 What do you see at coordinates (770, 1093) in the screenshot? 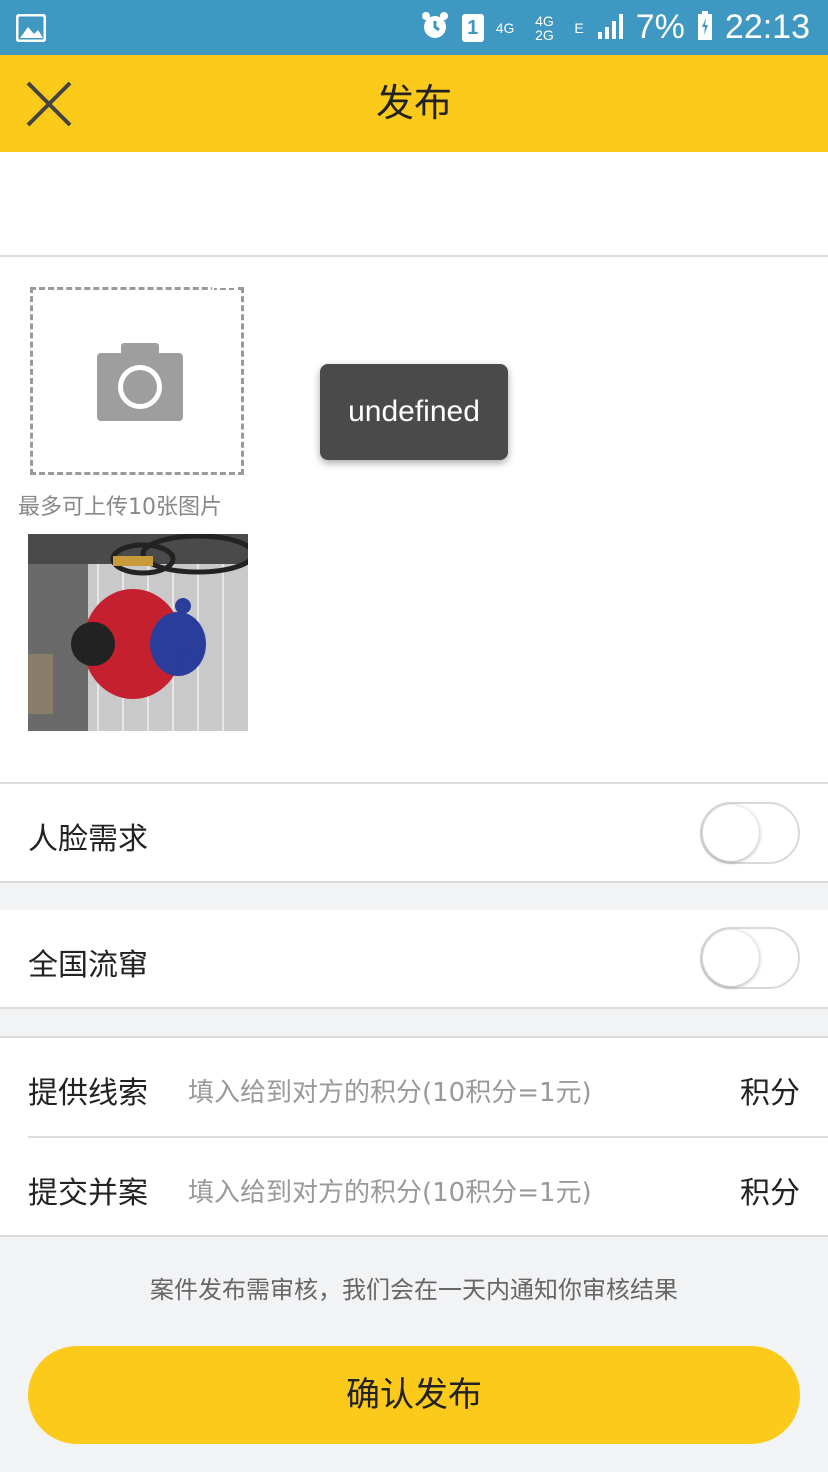
I see `clue-points-unit: 积分` at bounding box center [770, 1093].